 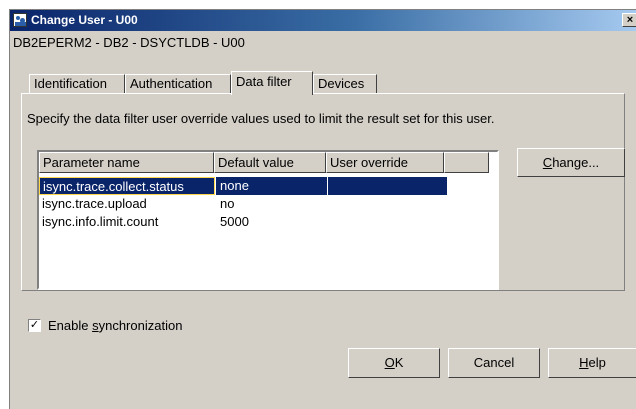 What do you see at coordinates (227, 203) in the screenshot?
I see `default-value-cell: no` at bounding box center [227, 203].